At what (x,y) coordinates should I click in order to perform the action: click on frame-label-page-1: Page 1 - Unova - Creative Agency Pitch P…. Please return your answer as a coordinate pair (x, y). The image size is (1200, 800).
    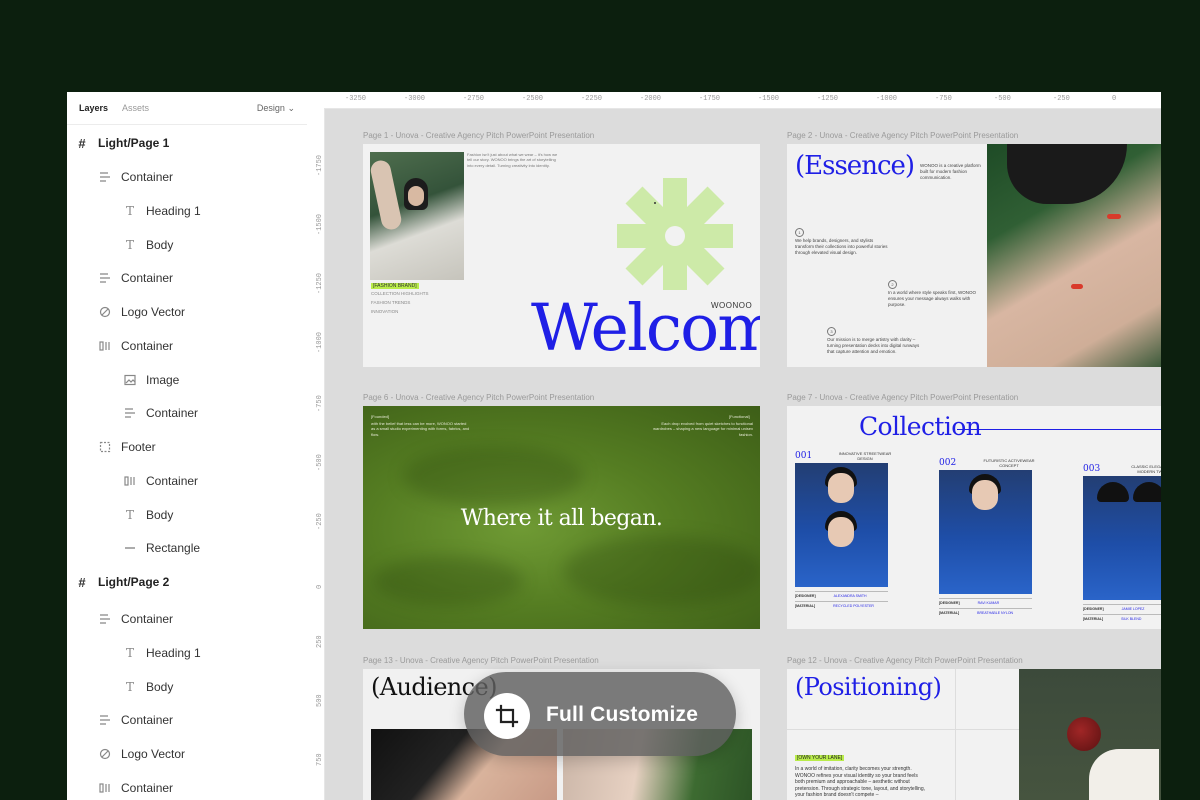
    Looking at the image, I should click on (478, 135).